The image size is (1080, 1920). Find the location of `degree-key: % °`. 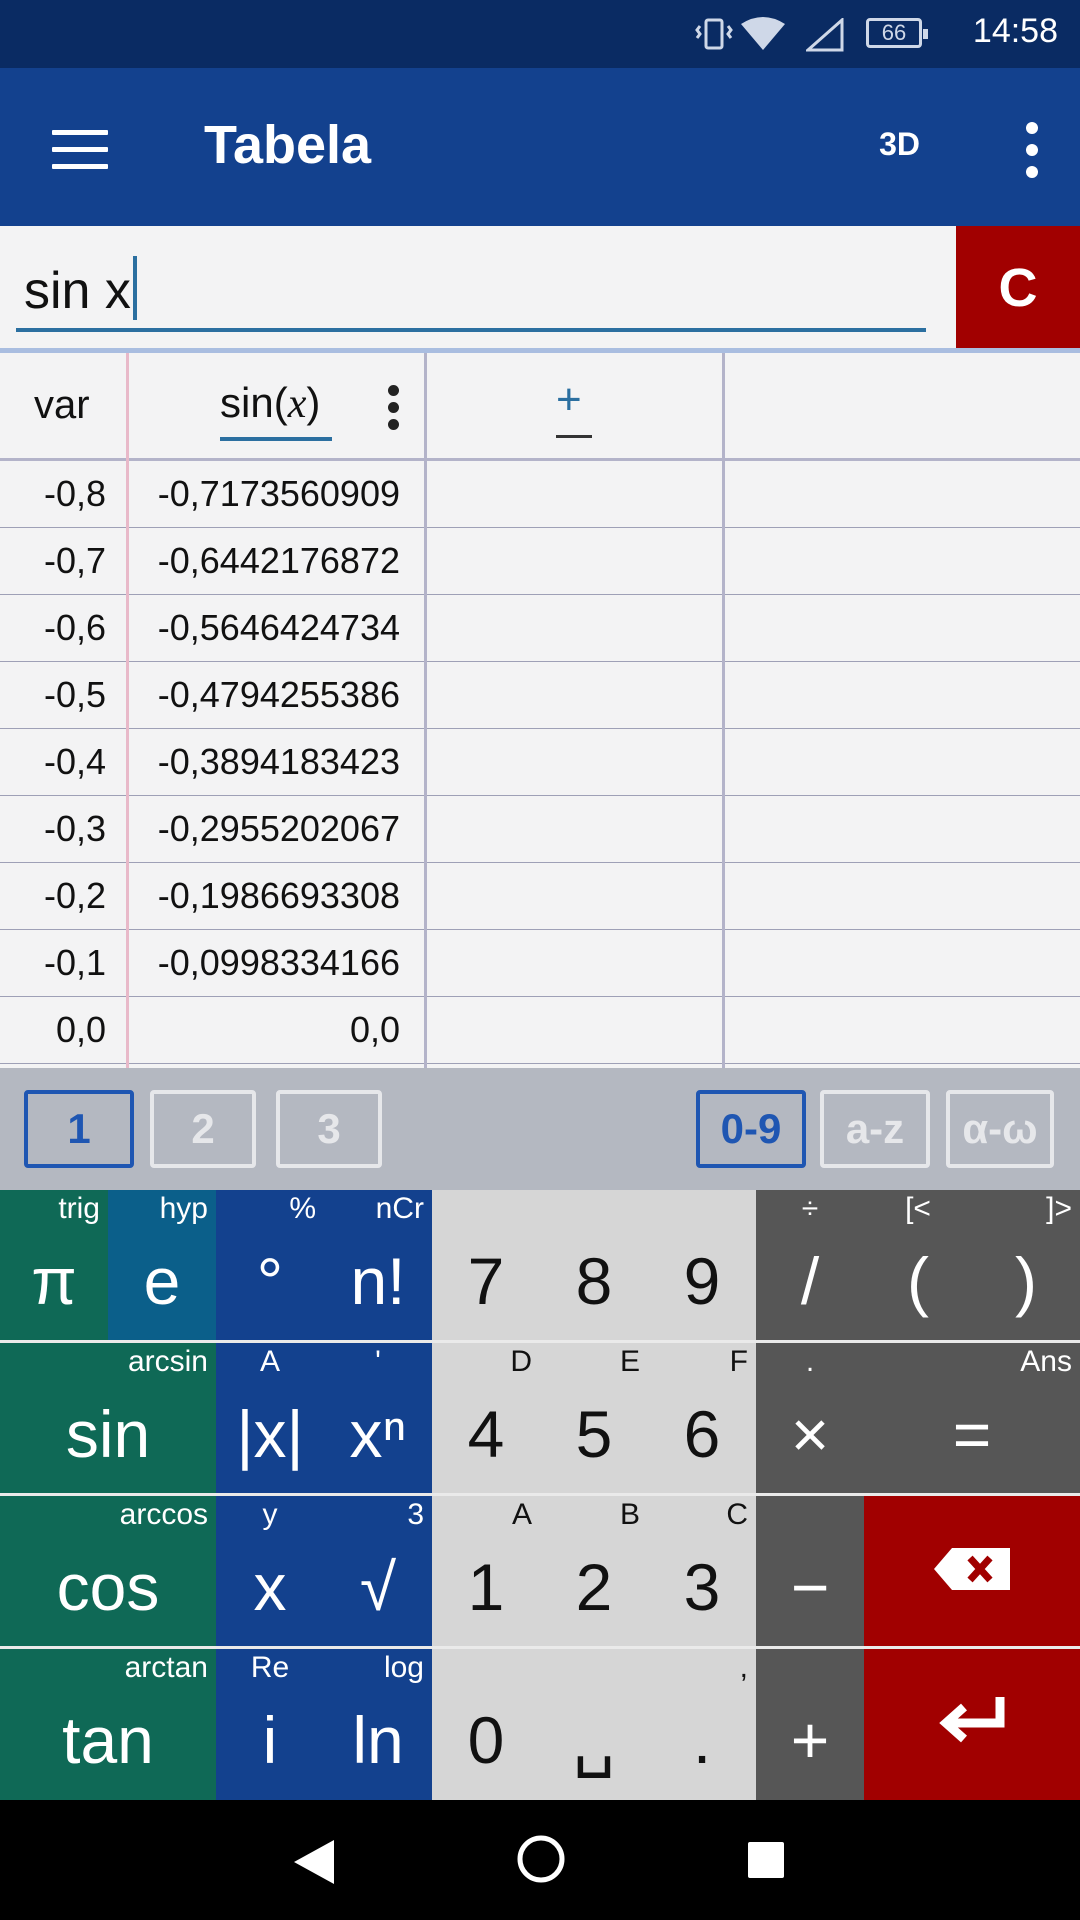

degree-key: % ° is located at coordinates (270, 1266).